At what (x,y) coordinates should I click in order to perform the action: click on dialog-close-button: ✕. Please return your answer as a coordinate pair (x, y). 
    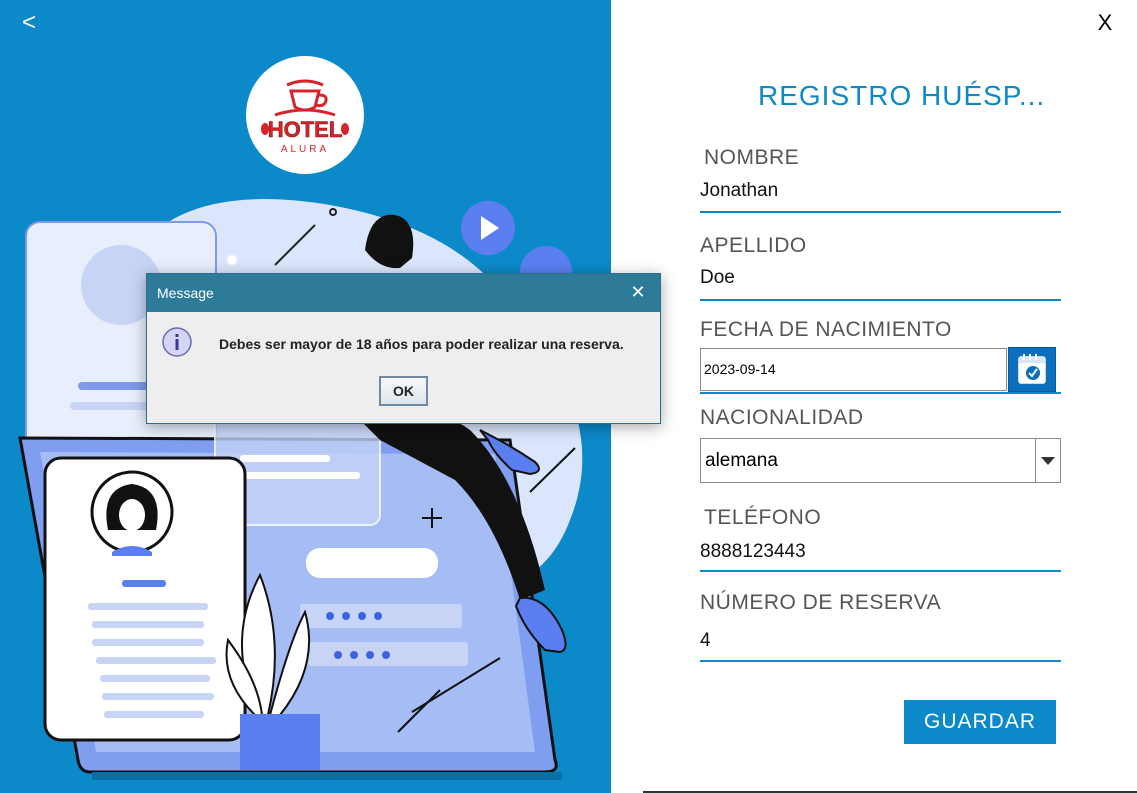
    Looking at the image, I should click on (638, 292).